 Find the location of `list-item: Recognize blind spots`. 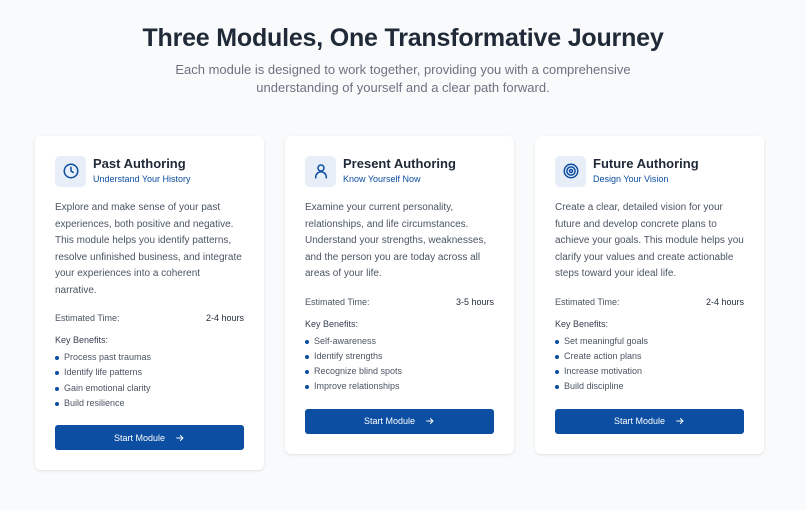

list-item: Recognize blind spots is located at coordinates (399, 371).